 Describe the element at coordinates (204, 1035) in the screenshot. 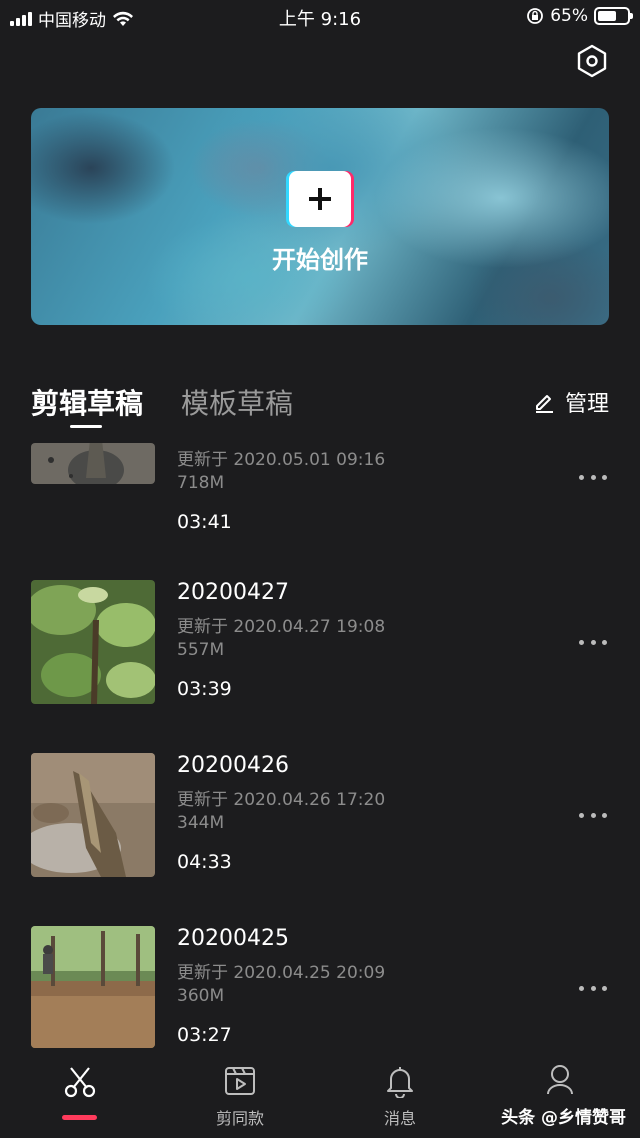

I see `draft-duration: 03:27` at that location.